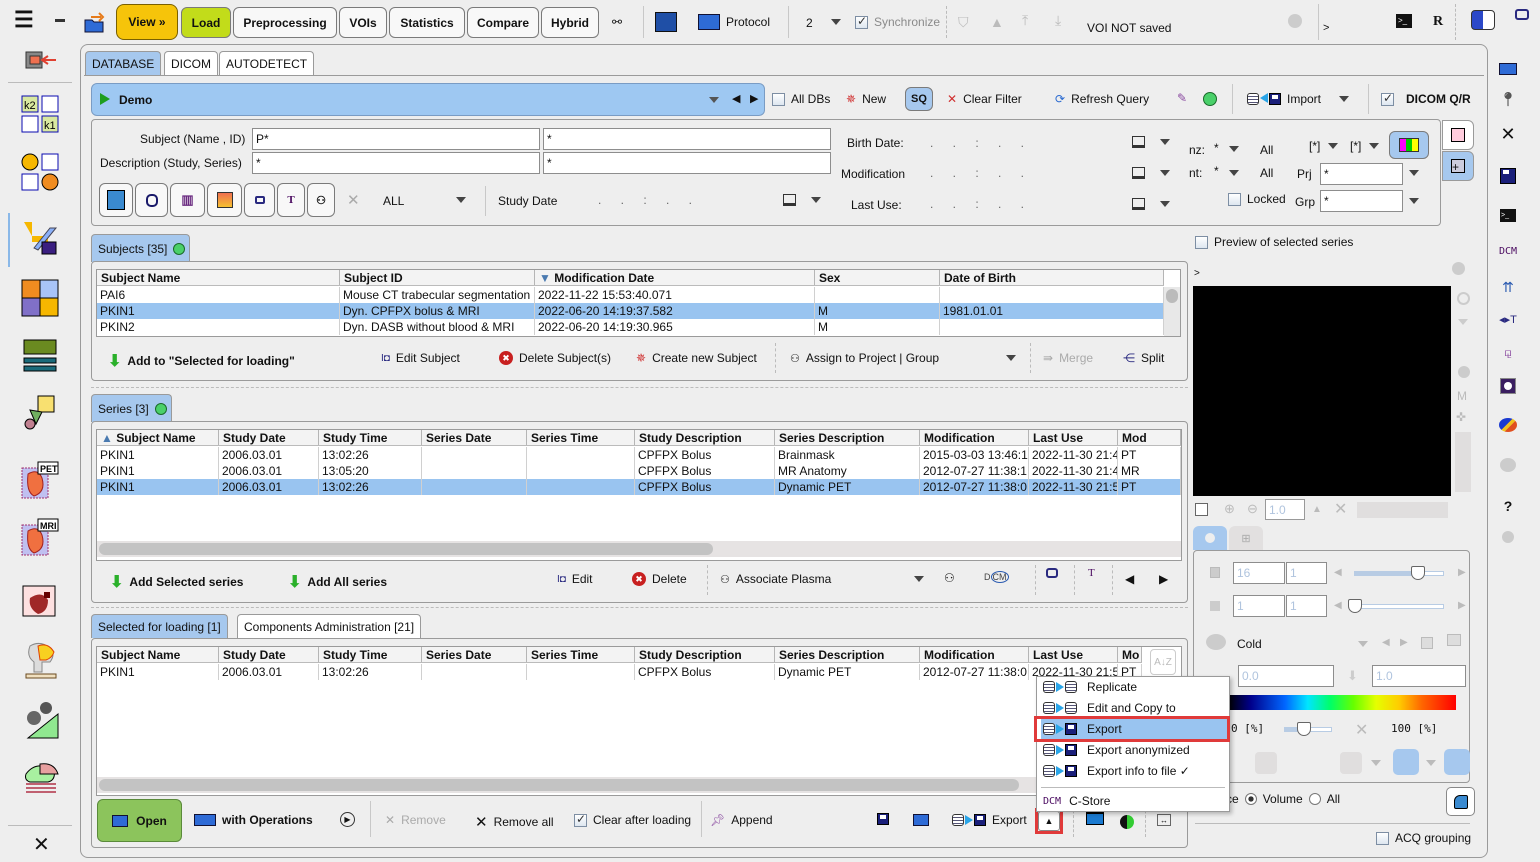 The image size is (1540, 862). I want to click on min-value-input: 0.0, so click(1286, 676).